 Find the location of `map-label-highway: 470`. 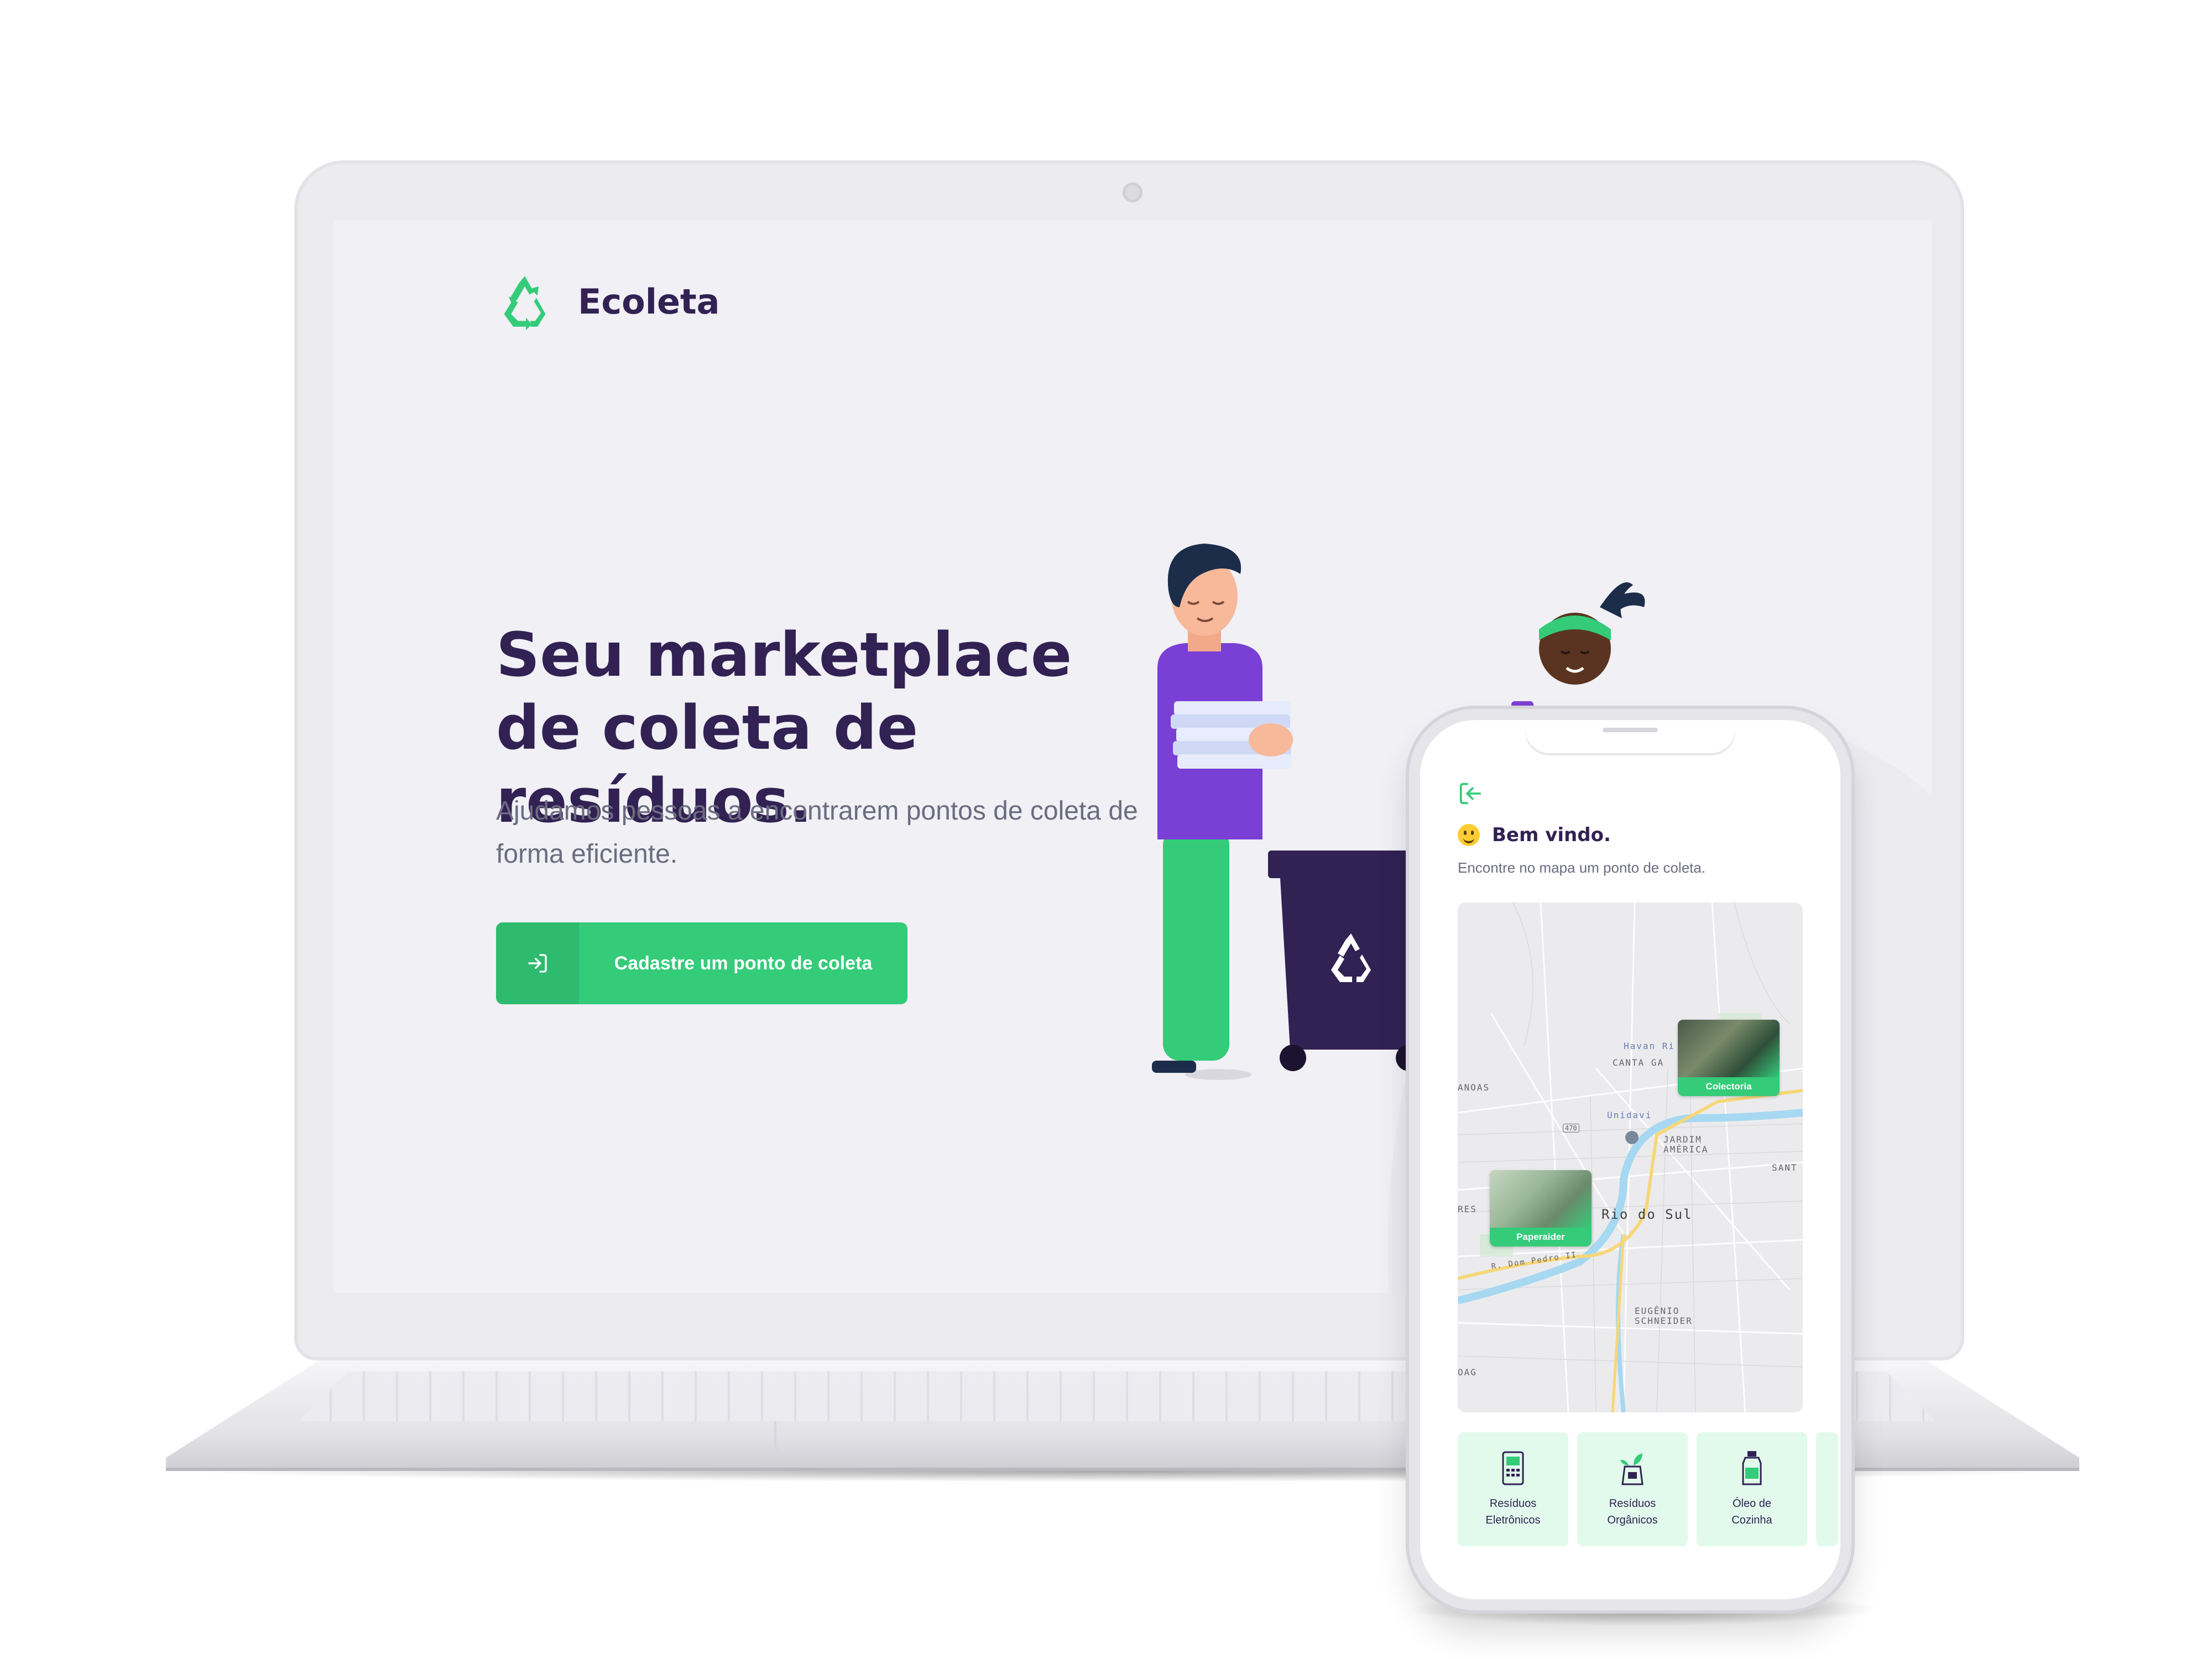

map-label-highway: 470 is located at coordinates (1571, 1129).